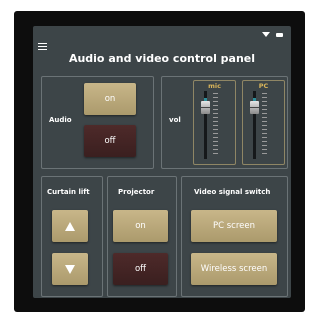 The width and height of the screenshot is (323, 320). Describe the element at coordinates (266, 34) in the screenshot. I see `wifi-icon` at that location.